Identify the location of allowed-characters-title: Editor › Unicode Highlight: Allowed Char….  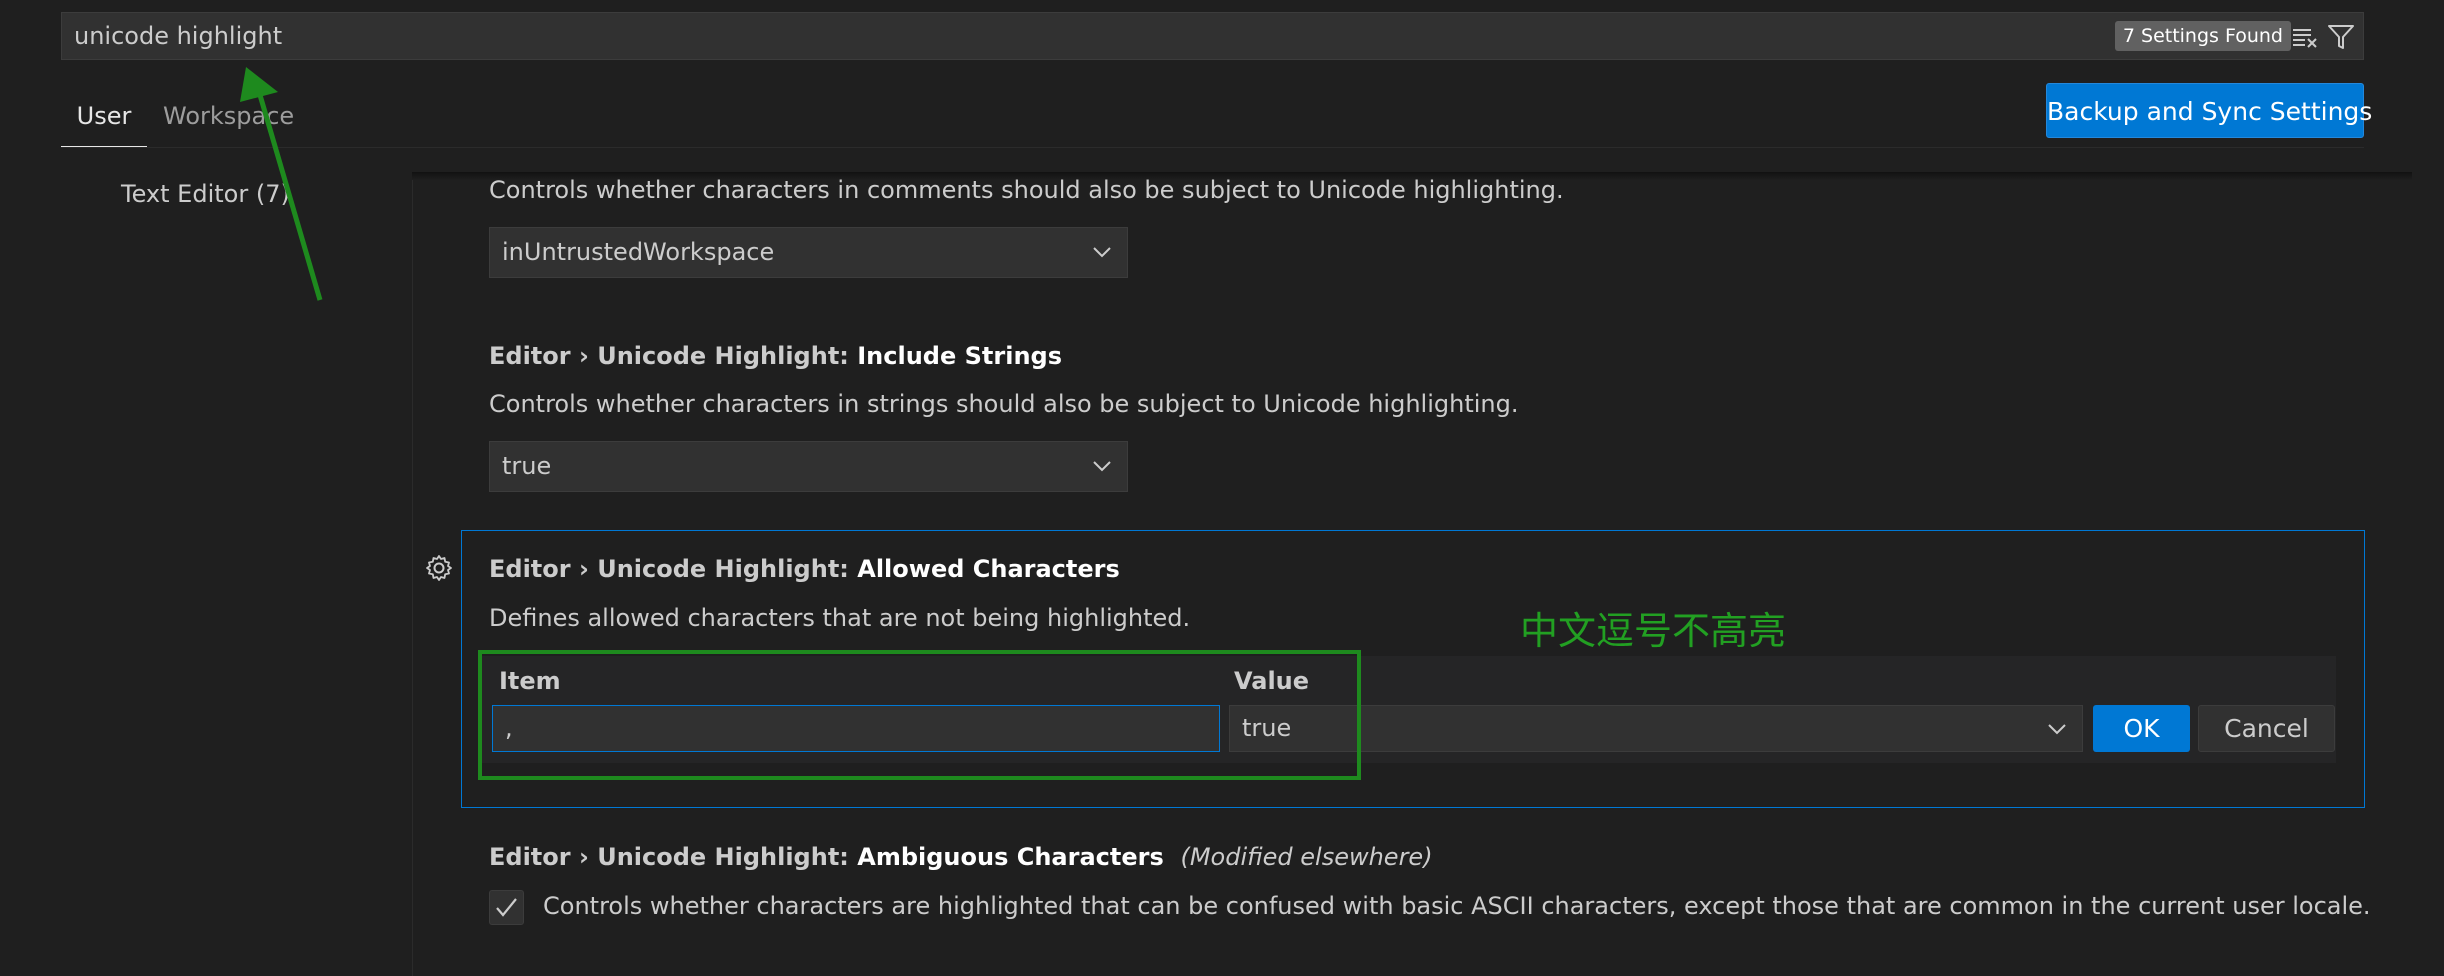
(804, 569).